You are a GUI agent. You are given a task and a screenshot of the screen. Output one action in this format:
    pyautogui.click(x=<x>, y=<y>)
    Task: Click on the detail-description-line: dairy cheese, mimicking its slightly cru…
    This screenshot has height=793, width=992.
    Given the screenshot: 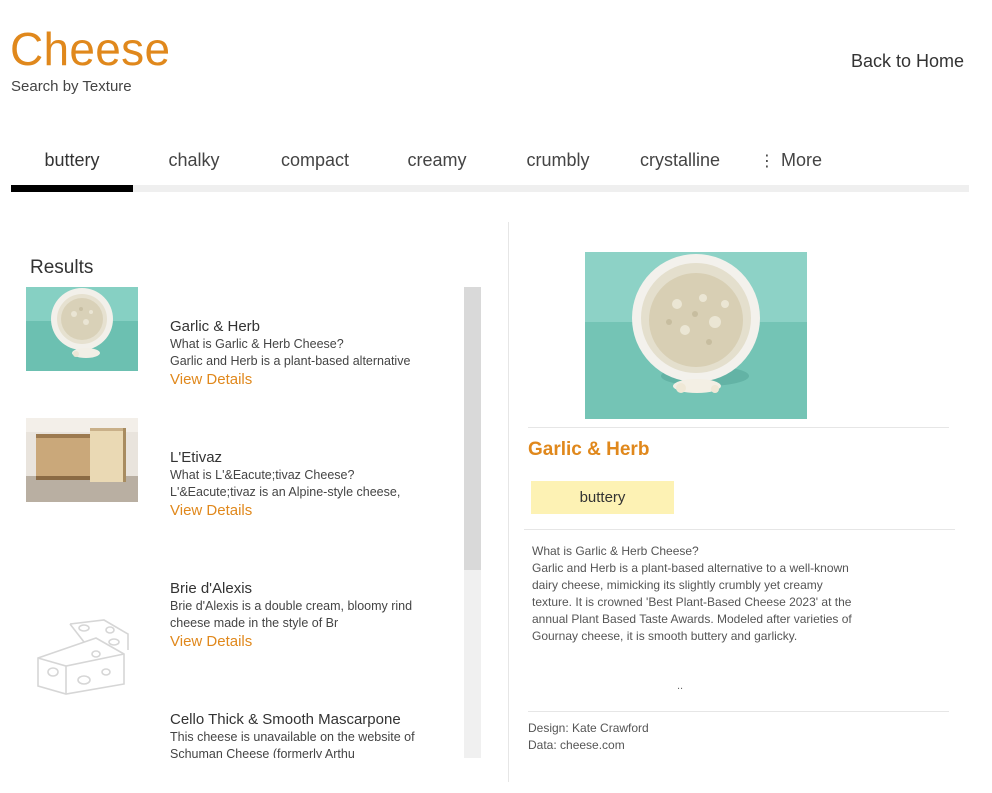 What is the action you would take?
    pyautogui.click(x=677, y=585)
    